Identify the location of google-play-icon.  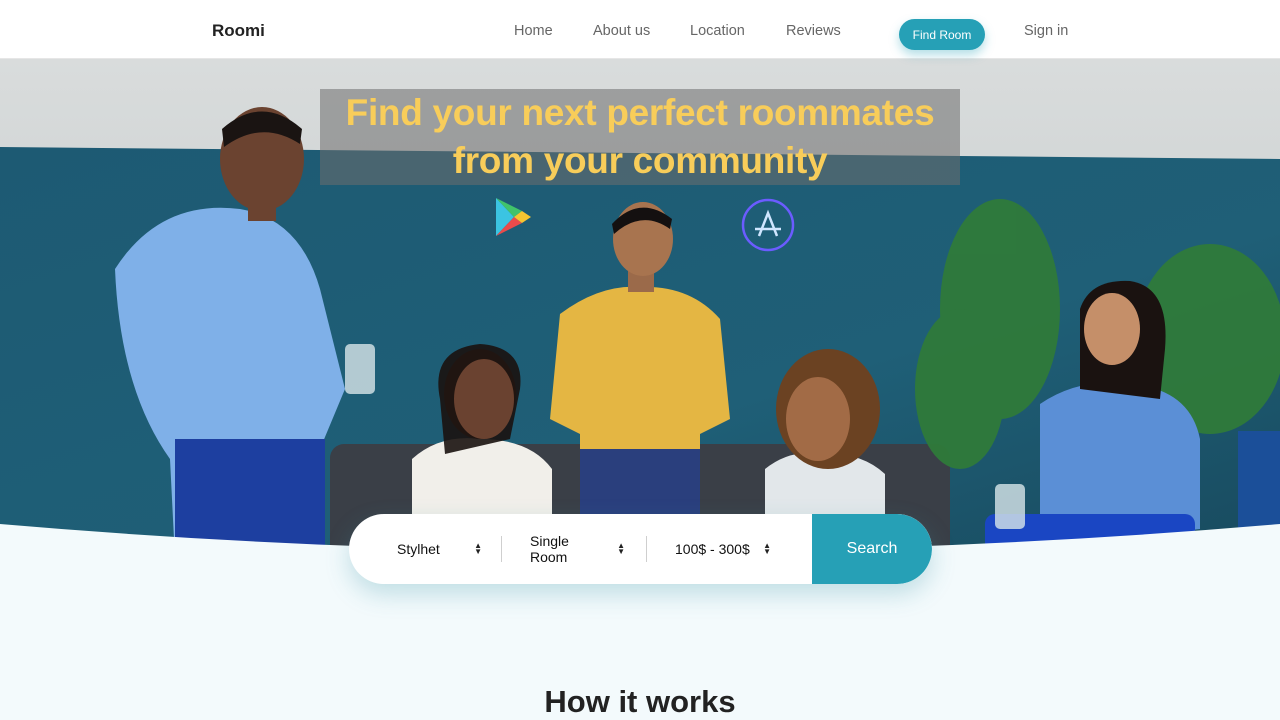
(513, 219).